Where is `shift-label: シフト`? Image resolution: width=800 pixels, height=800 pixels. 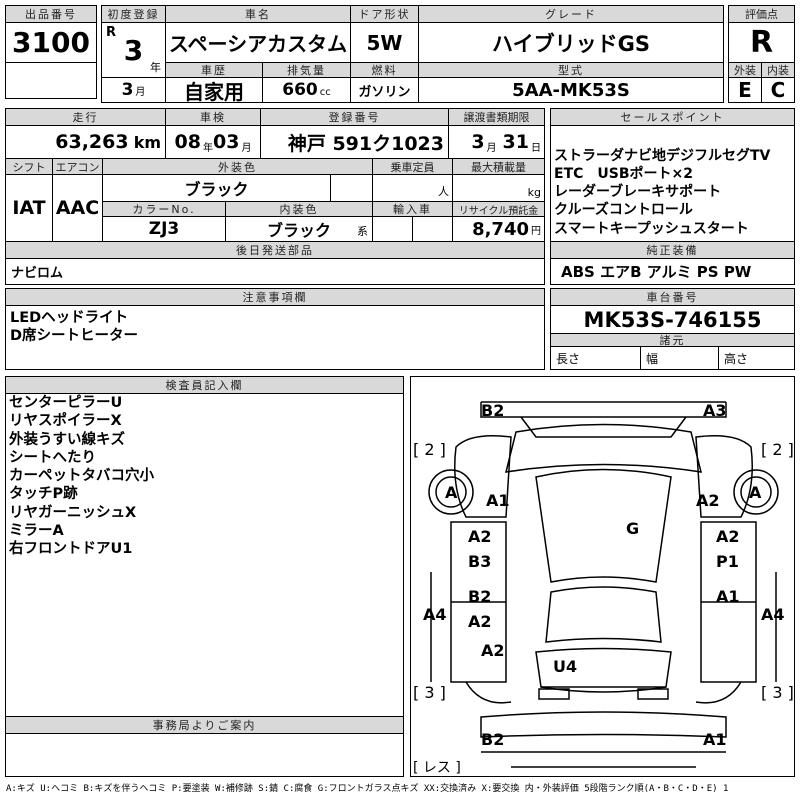
shift-label: シフト is located at coordinates (29, 166).